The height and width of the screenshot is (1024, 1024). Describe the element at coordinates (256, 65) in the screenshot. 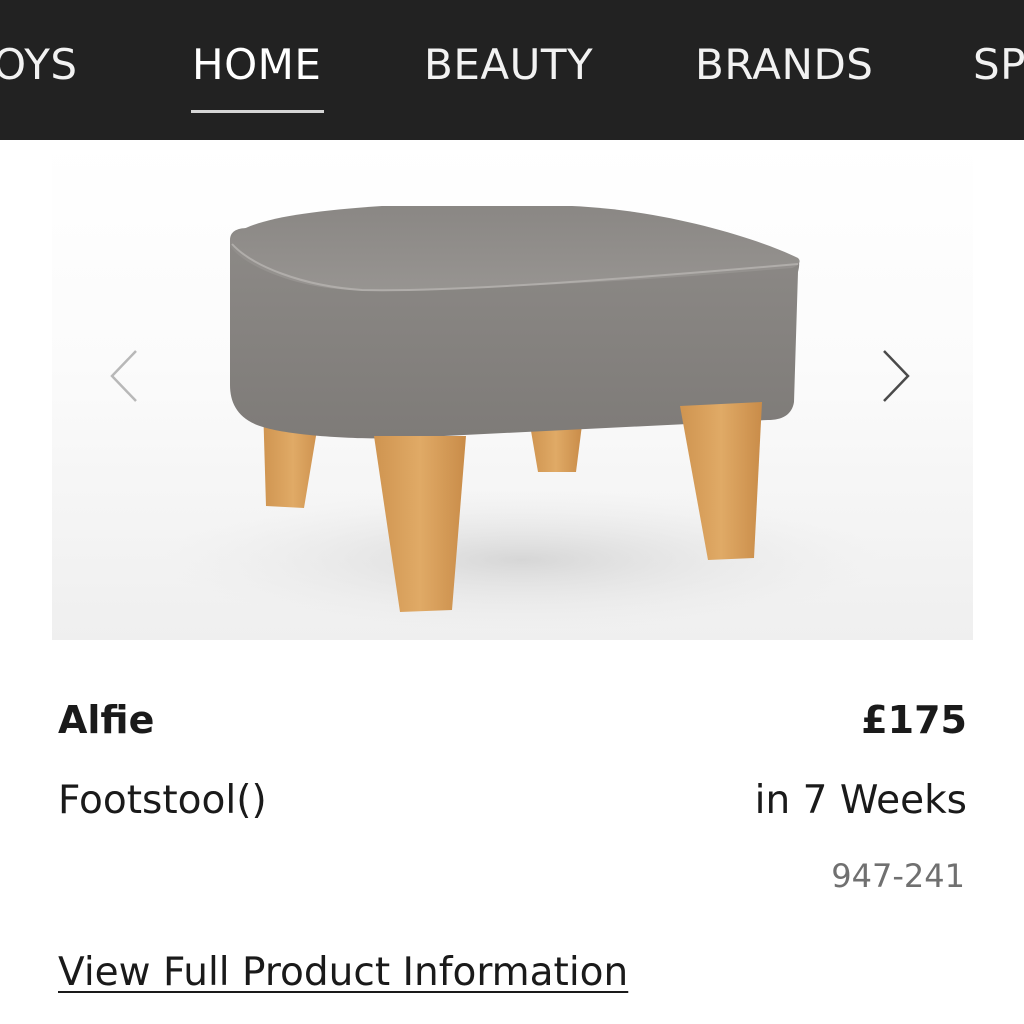

I see `nav-item-home: HOME` at that location.